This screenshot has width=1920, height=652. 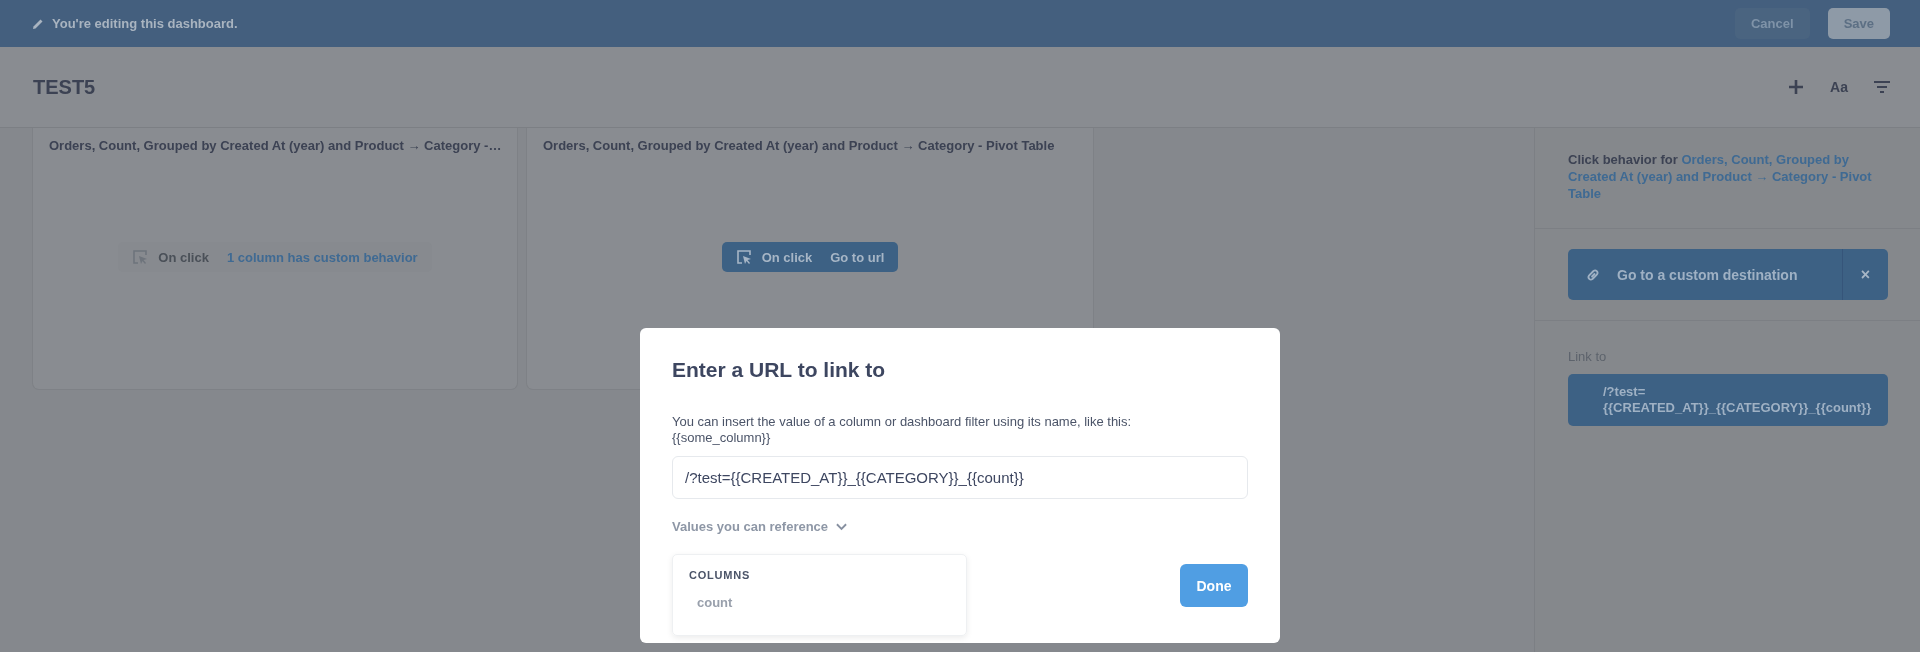 What do you see at coordinates (760, 526) in the screenshot?
I see `values-toggle: Values you can reference` at bounding box center [760, 526].